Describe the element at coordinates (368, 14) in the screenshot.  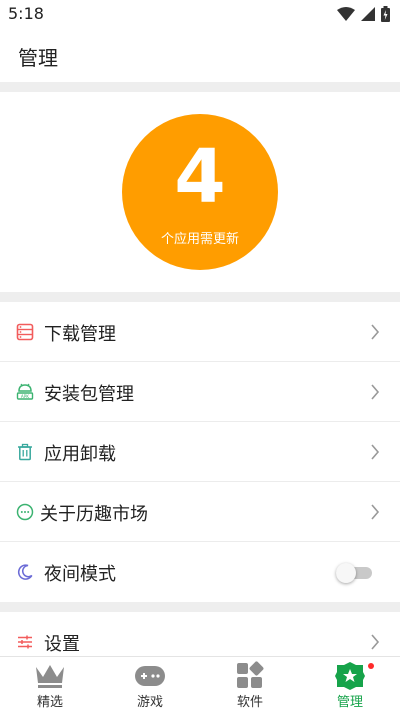
I see `signal-icon` at that location.